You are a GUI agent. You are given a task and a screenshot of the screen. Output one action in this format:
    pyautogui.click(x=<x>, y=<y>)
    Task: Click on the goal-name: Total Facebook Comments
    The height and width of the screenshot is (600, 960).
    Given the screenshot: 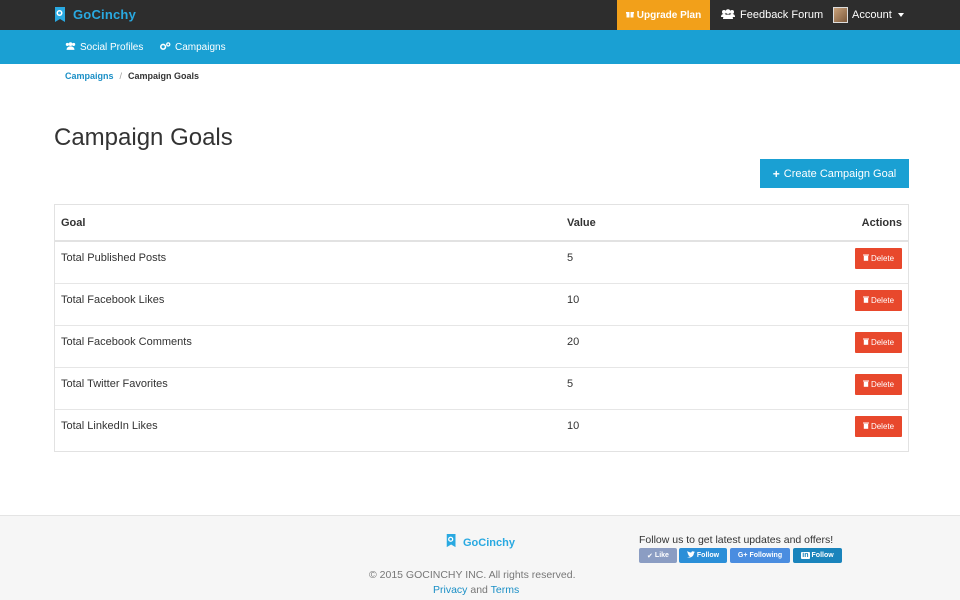 What is the action you would take?
    pyautogui.click(x=126, y=342)
    